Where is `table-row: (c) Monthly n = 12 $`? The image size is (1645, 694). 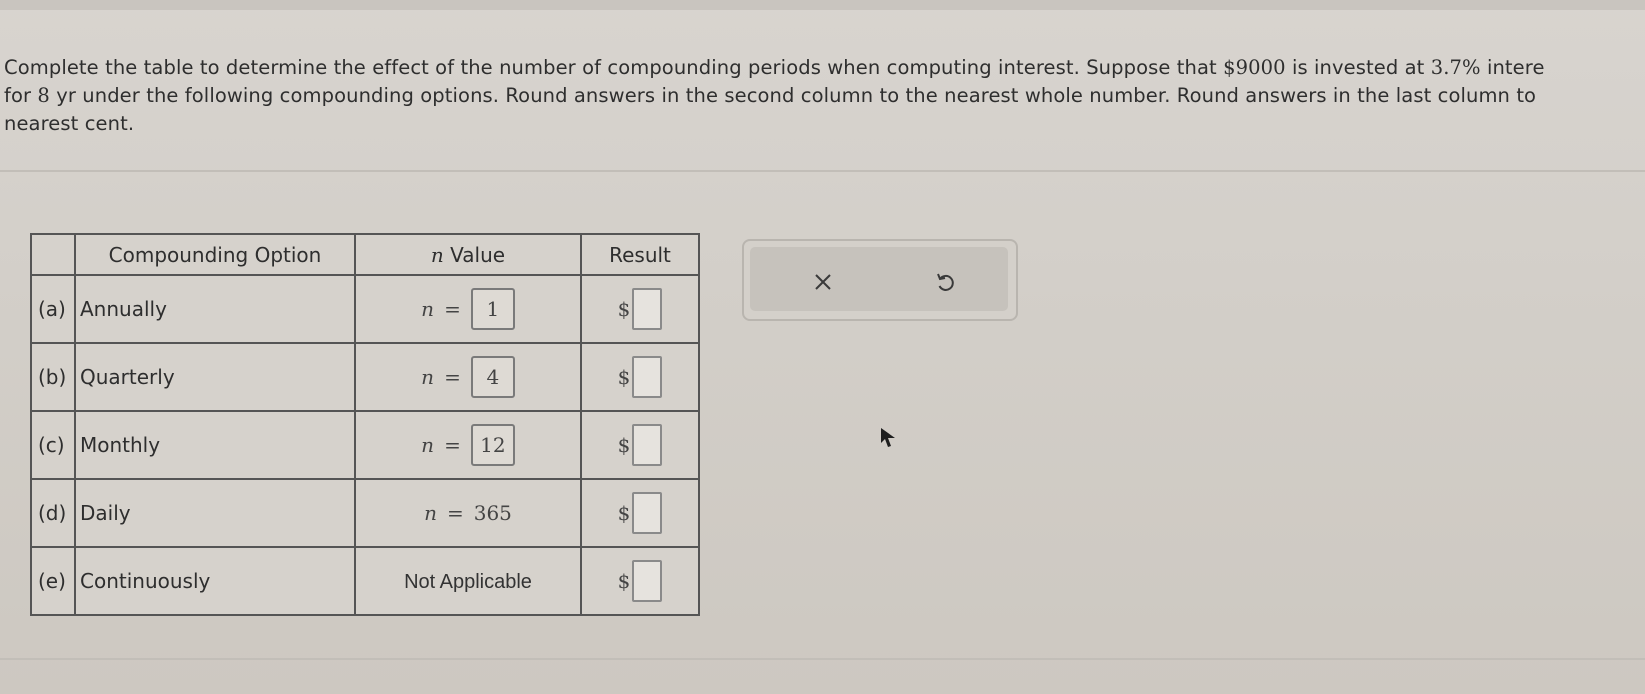 table-row: (c) Monthly n = 12 $ is located at coordinates (365, 445).